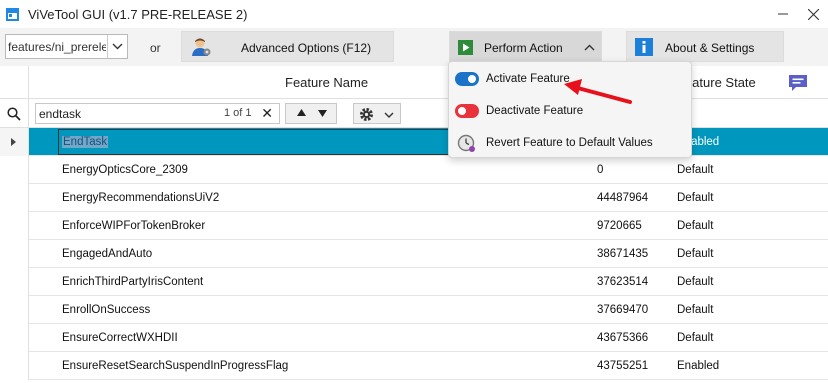  Describe the element at coordinates (141, 198) in the screenshot. I see `feature-name: EnergyRecommendationsUiV2` at that location.